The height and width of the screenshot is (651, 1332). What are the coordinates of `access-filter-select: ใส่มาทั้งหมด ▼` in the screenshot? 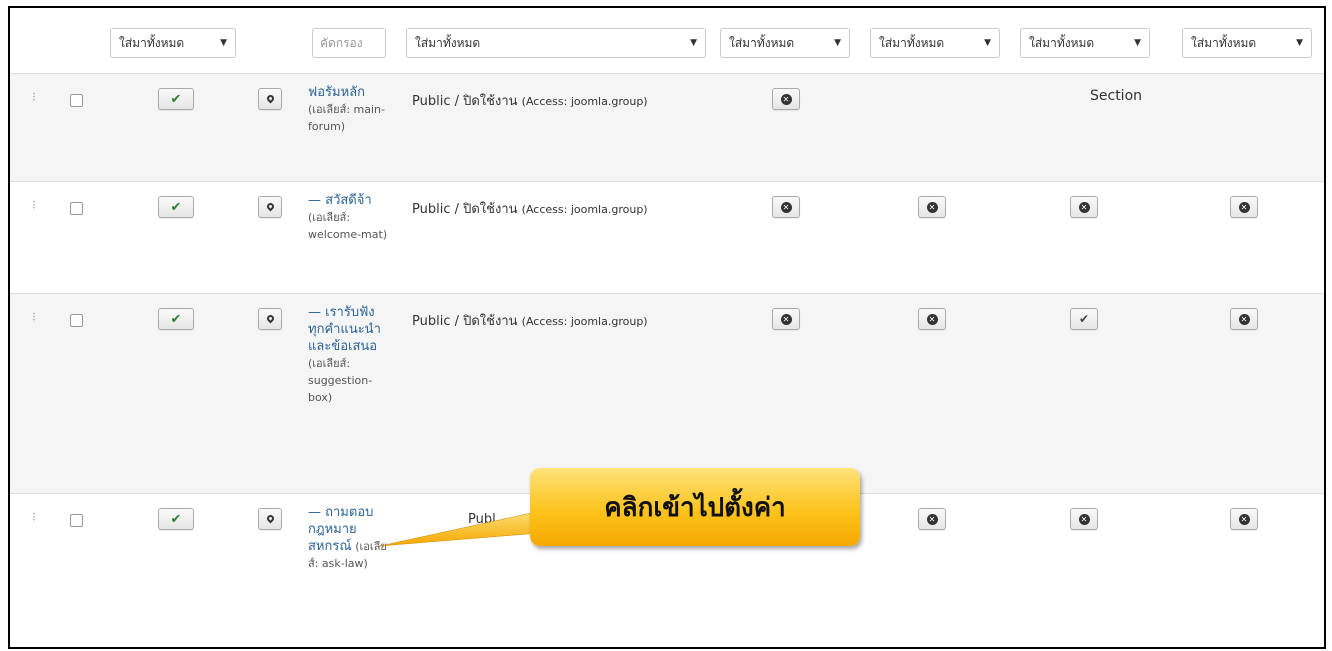 It's located at (556, 43).